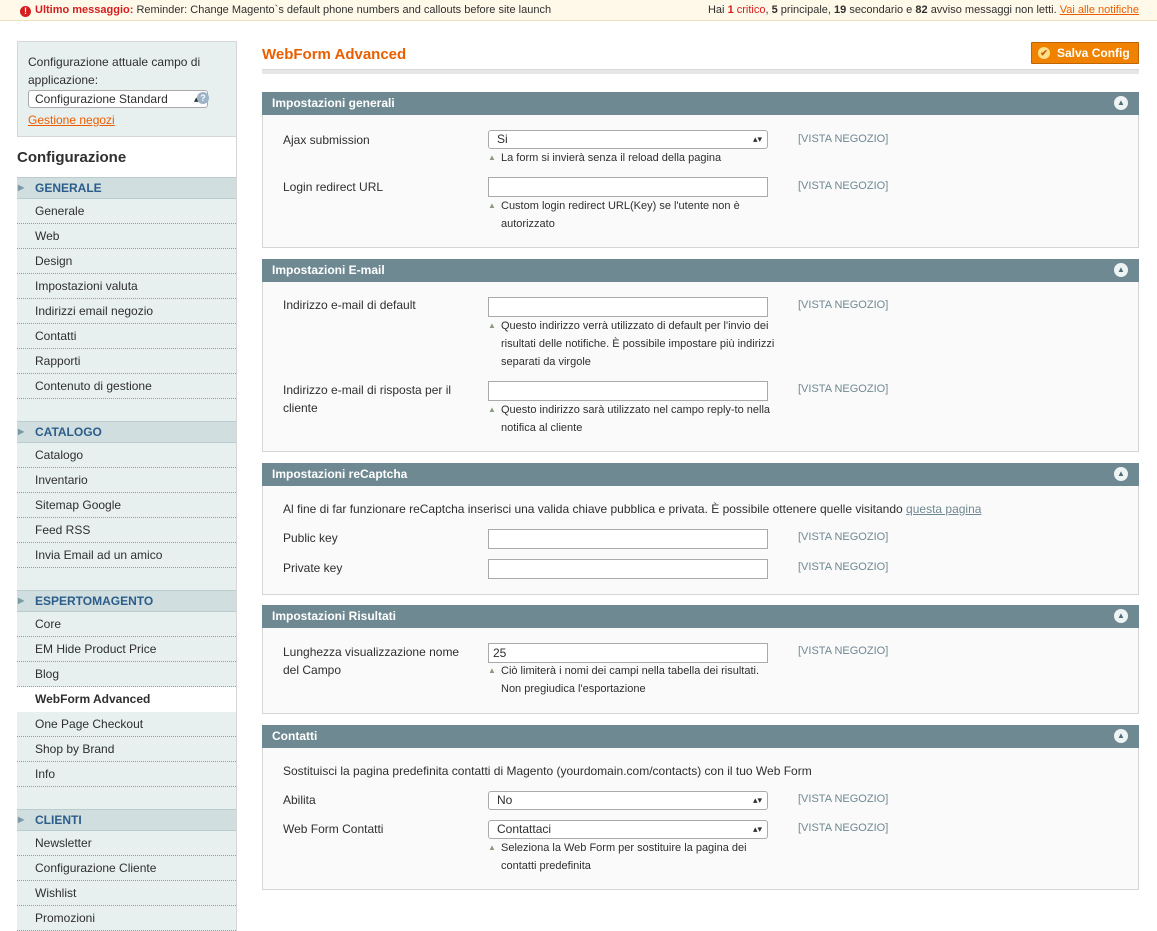 Image resolution: width=1157 pixels, height=931 pixels. What do you see at coordinates (628, 829) in the screenshot?
I see `contacts-webform-select: Contattaci ▴▾` at bounding box center [628, 829].